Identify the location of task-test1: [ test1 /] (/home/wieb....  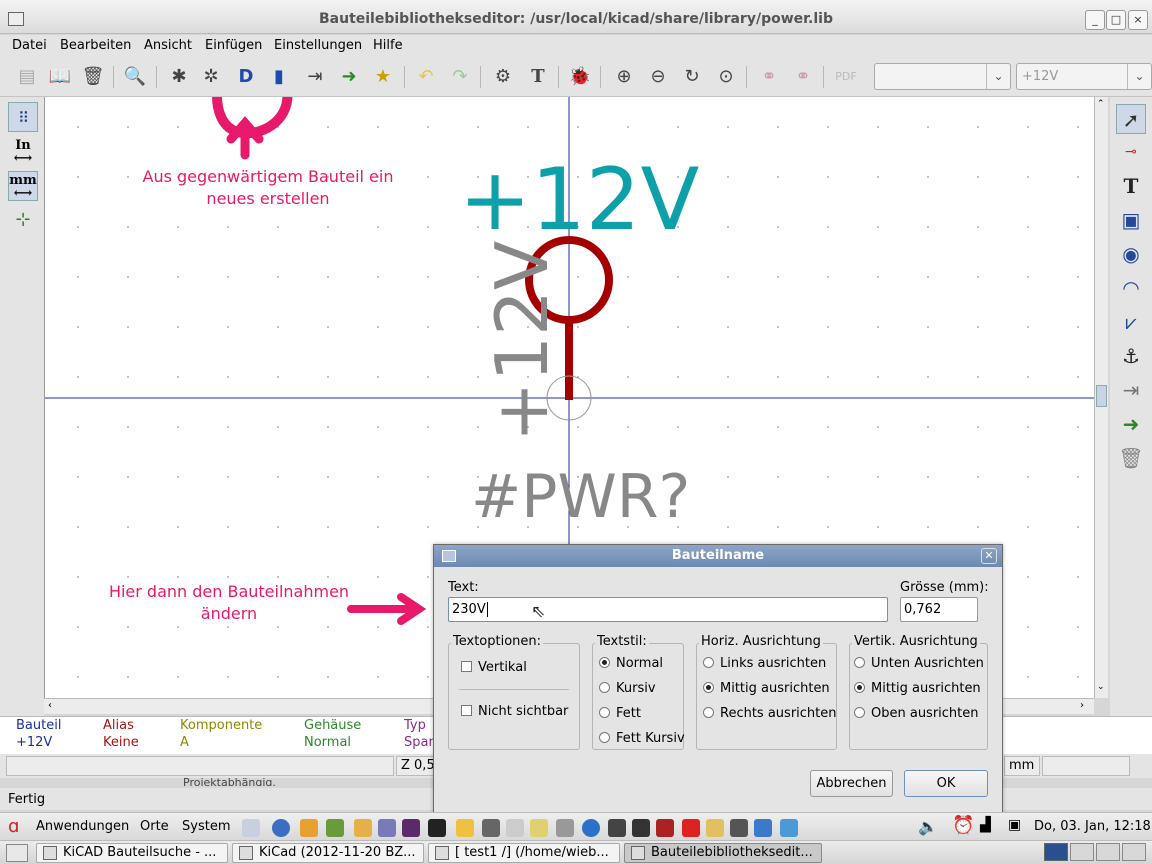
(524, 853).